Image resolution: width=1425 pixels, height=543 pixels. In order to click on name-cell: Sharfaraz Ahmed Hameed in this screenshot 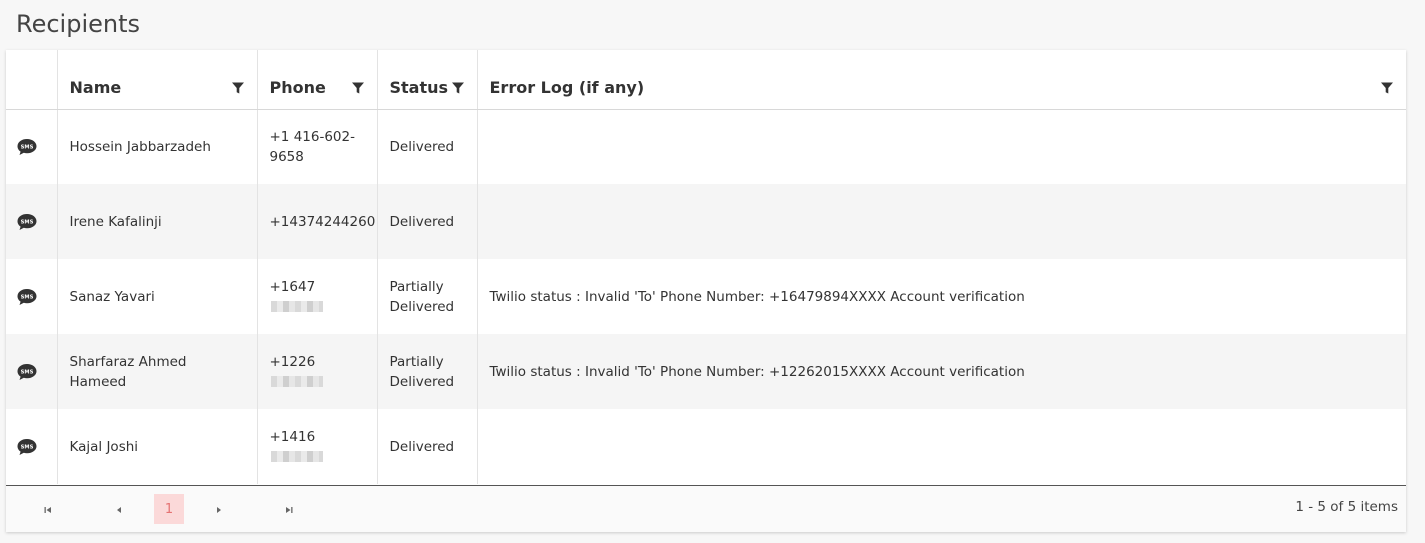, I will do `click(157, 371)`.